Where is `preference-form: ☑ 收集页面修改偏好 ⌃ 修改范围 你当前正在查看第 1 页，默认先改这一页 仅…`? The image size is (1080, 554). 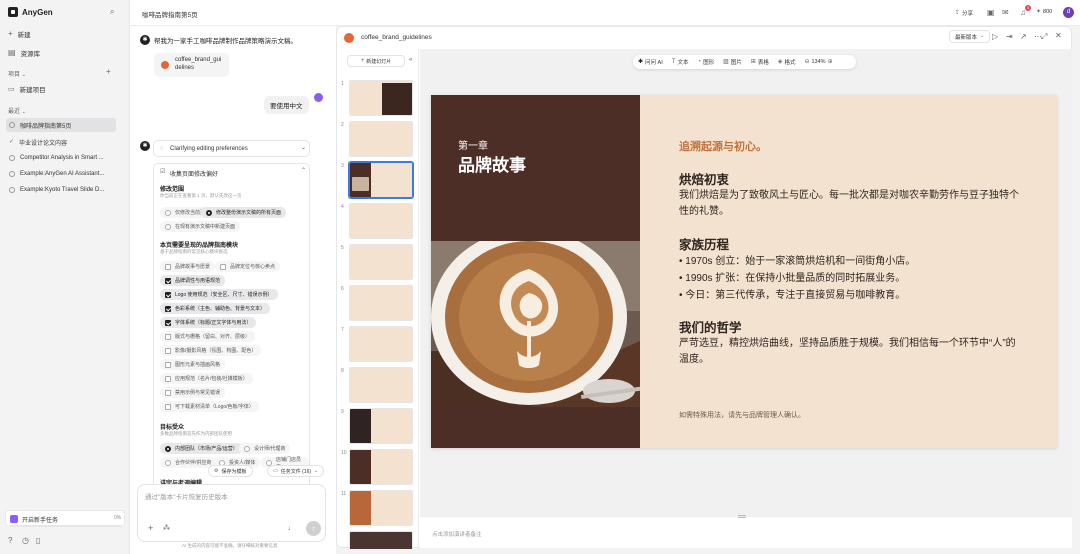
preference-form: ☑ 收集页面修改偏好 ⌃ 修改范围 你当前正在查看第 1 页，默认先改这一页 仅… is located at coordinates (231, 326).